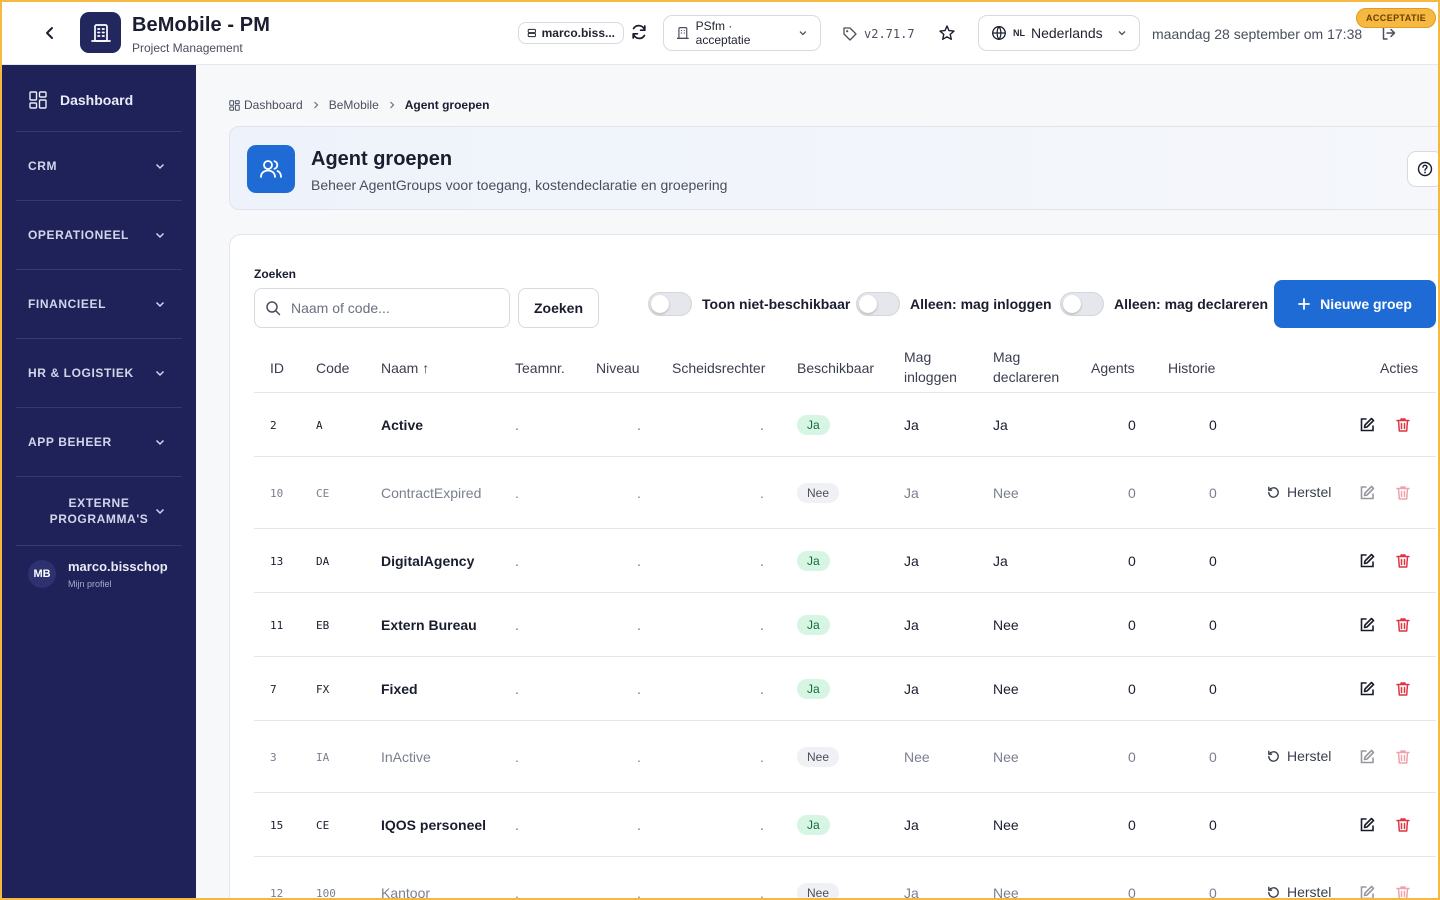  Describe the element at coordinates (277, 625) in the screenshot. I see `cell-id: 11` at that location.